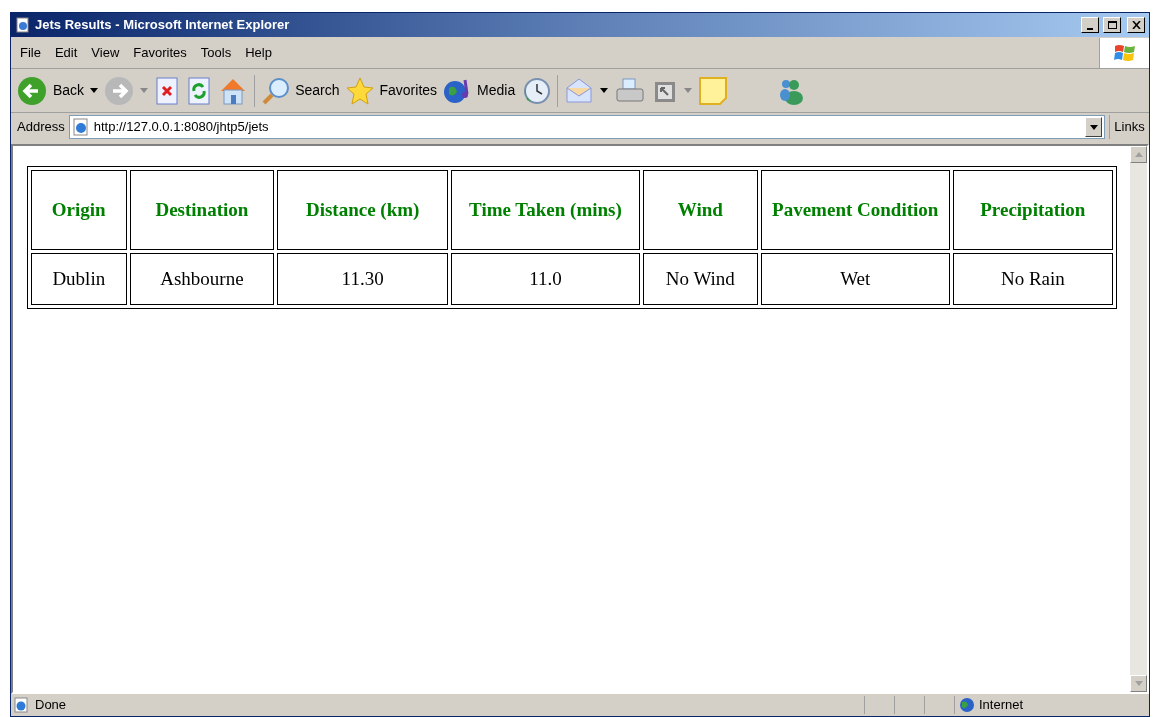  I want to click on column-header: Destination, so click(202, 210).